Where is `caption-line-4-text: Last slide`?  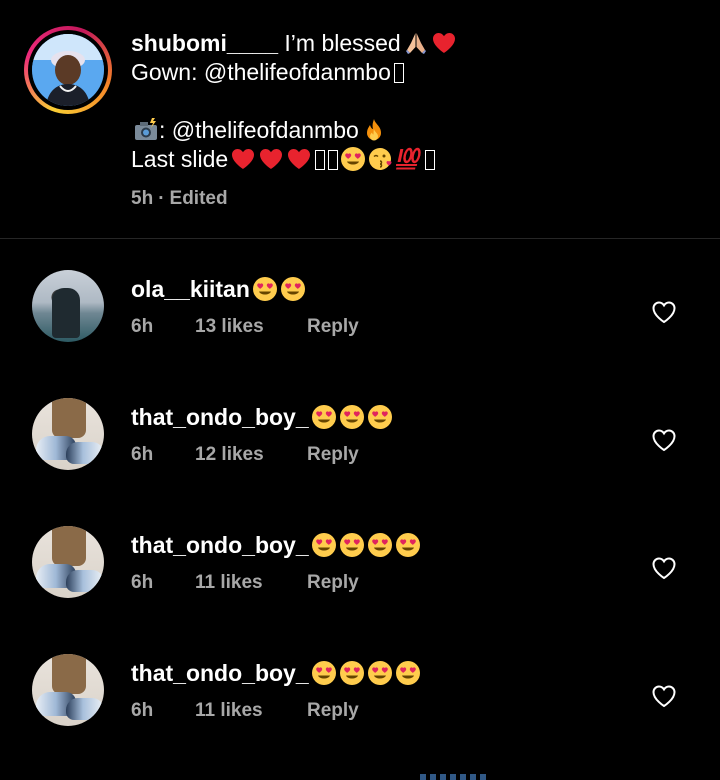 caption-line-4-text: Last slide is located at coordinates (180, 159).